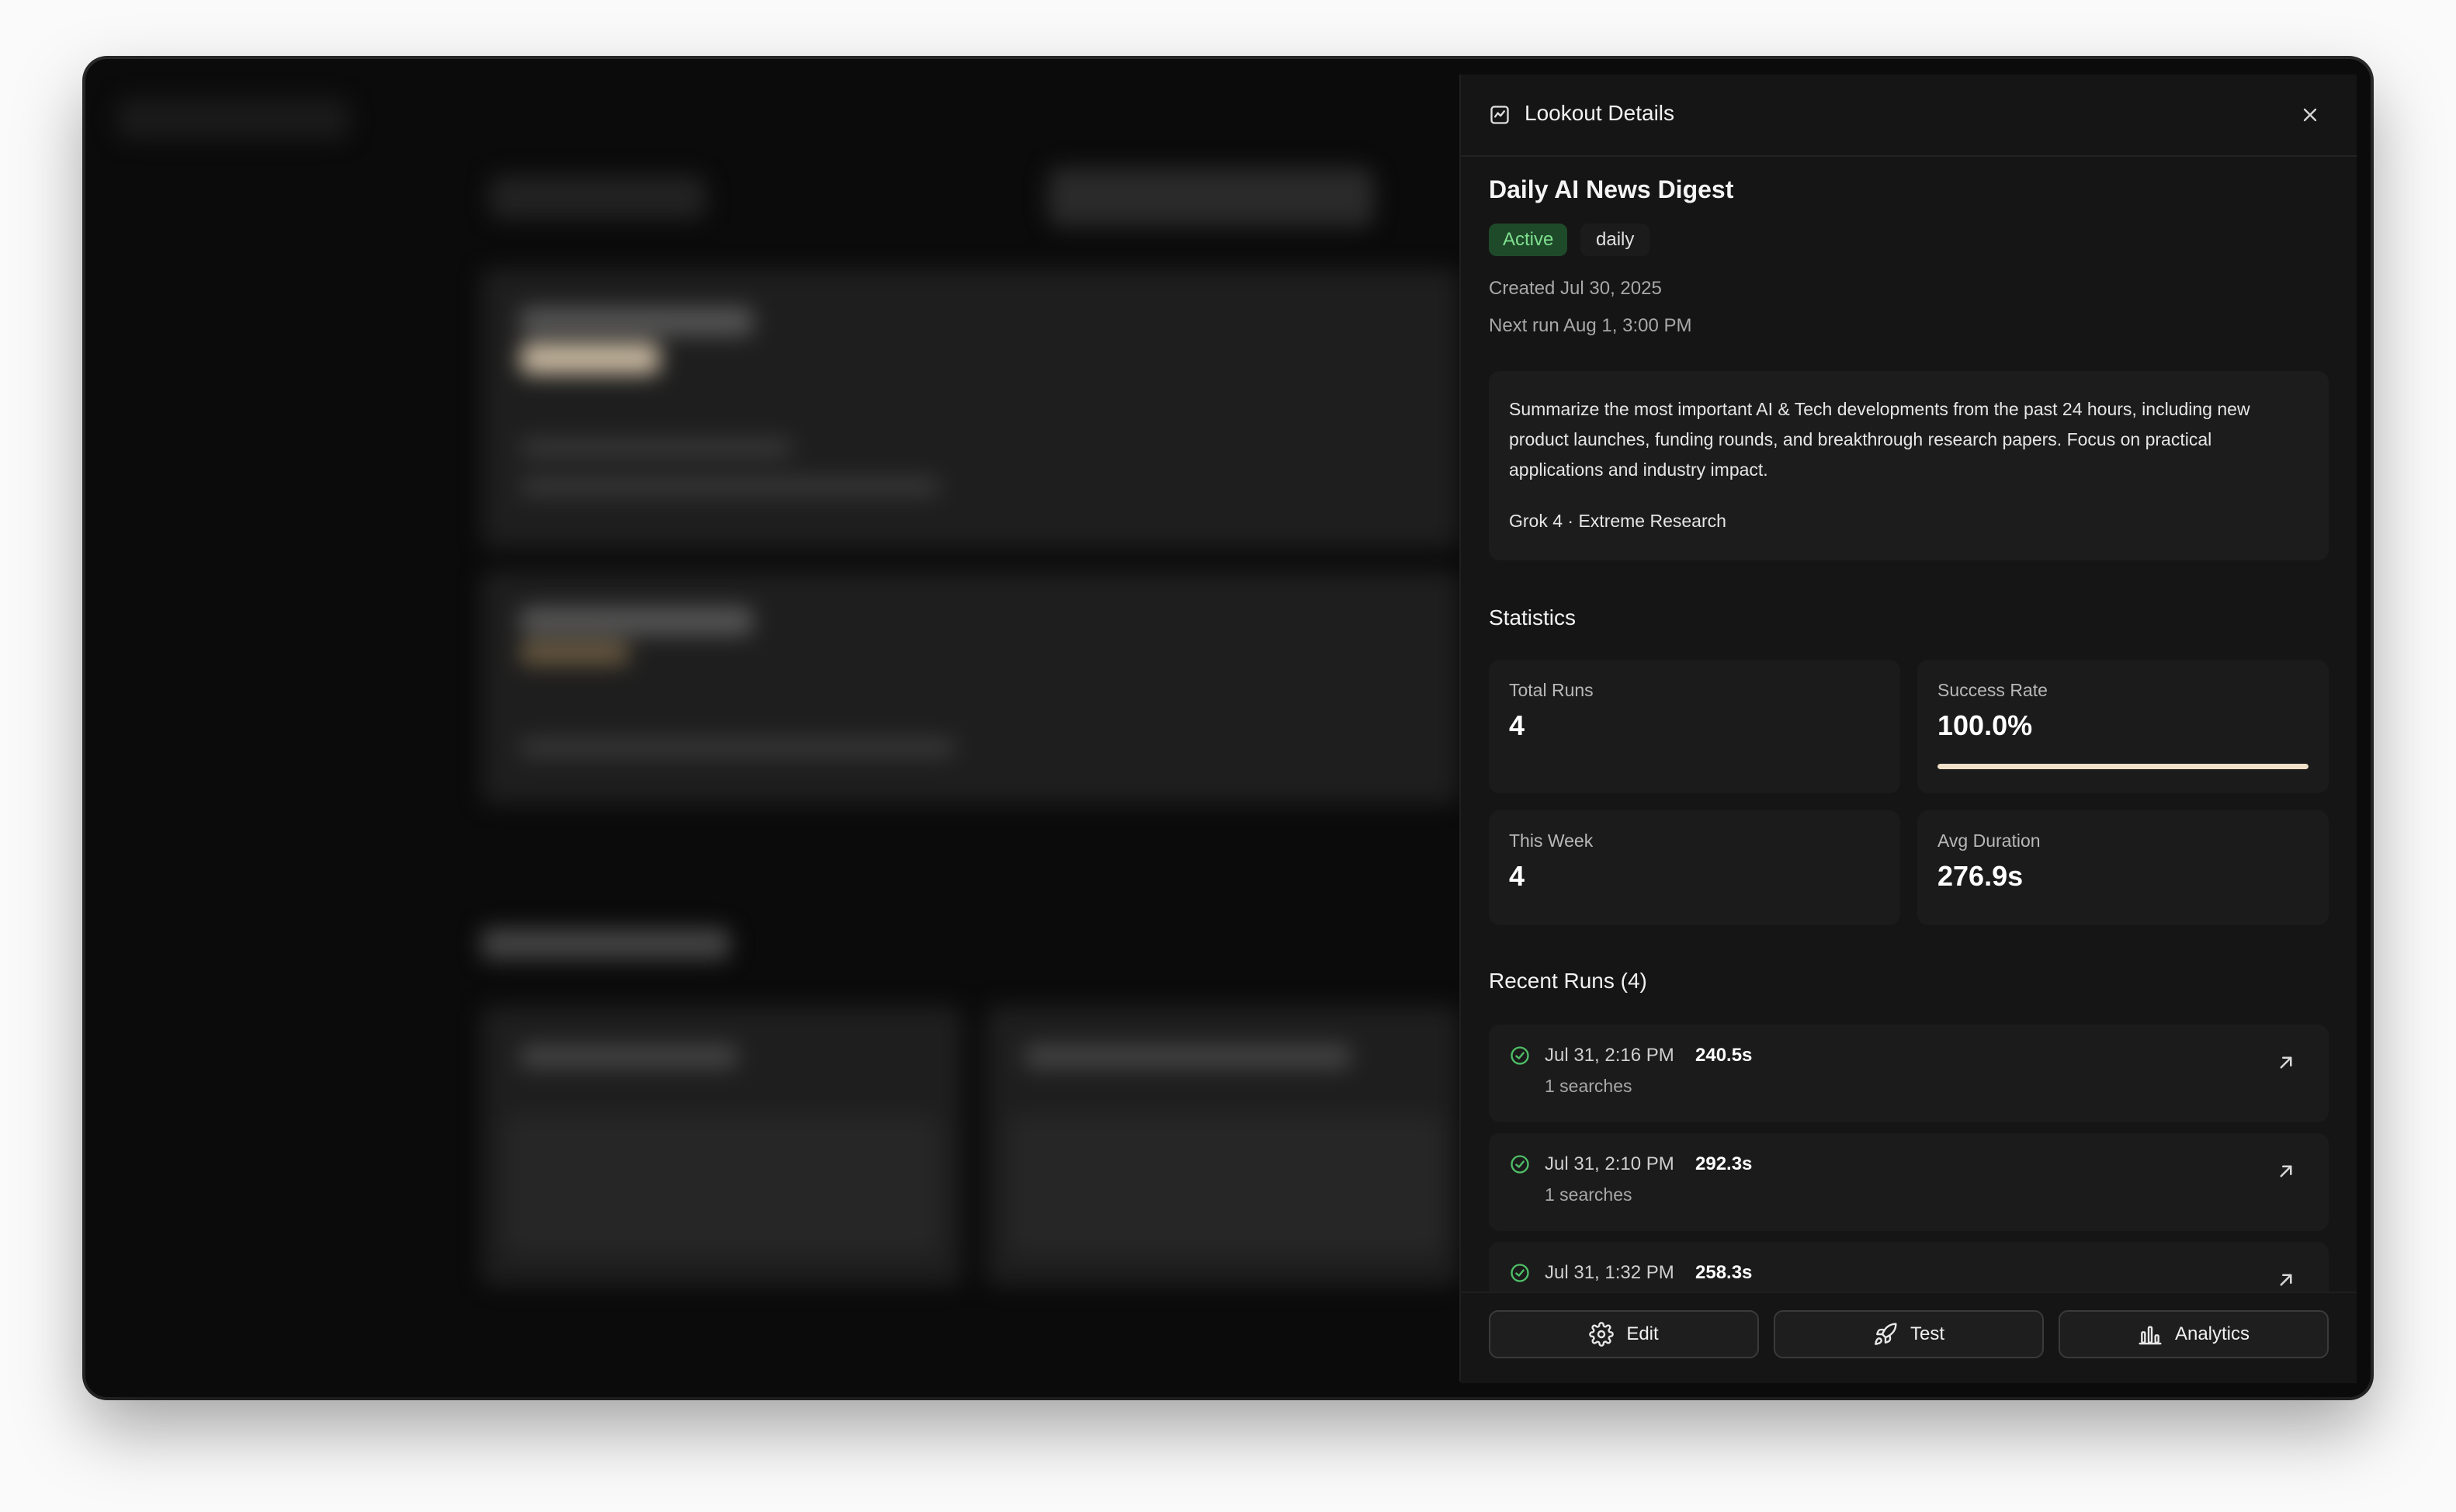  I want to click on bg-card-4-body, so click(1226, 1184).